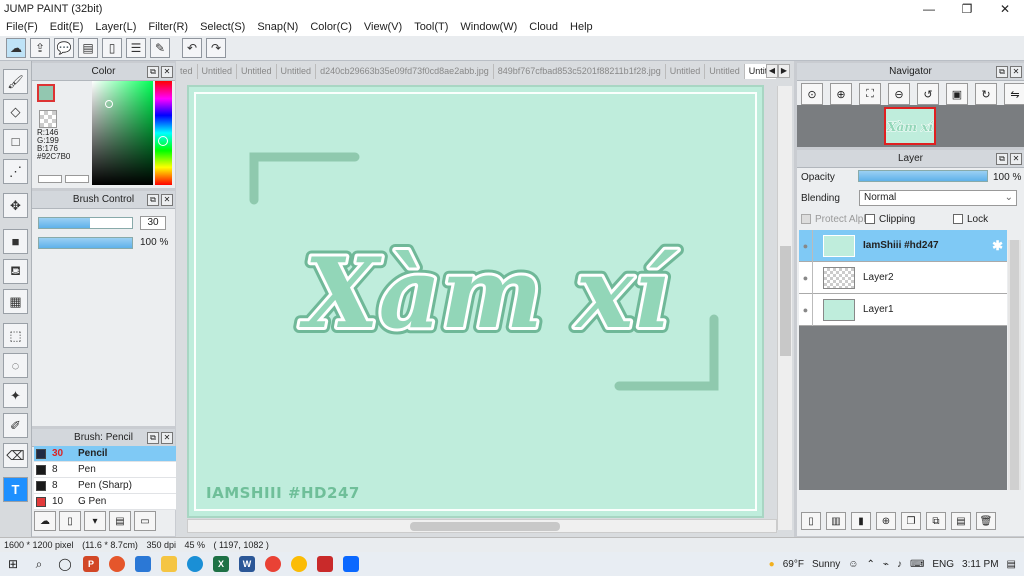  Describe the element at coordinates (163, 141) in the screenshot. I see `hue-slider-handle` at that location.